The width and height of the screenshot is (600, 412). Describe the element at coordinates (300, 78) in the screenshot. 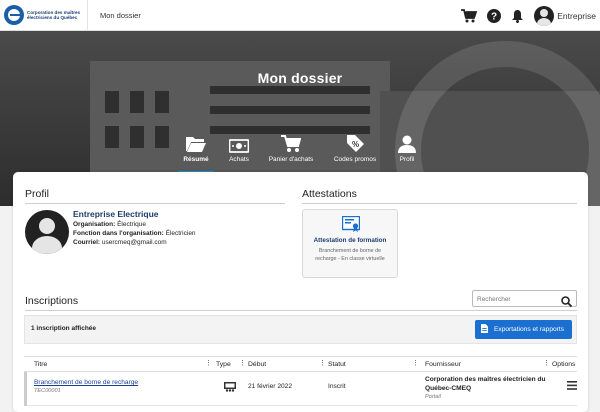

I see `page-title: Mon dossier` at that location.